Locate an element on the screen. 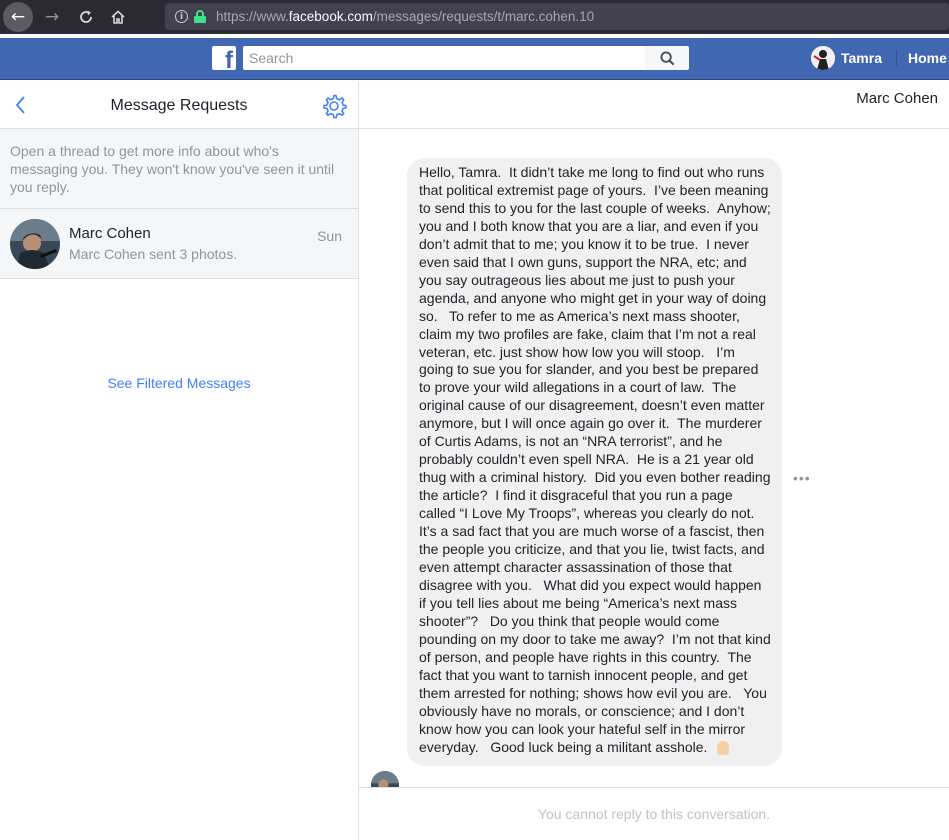  contact-name: Marc Cohen is located at coordinates (897, 98).